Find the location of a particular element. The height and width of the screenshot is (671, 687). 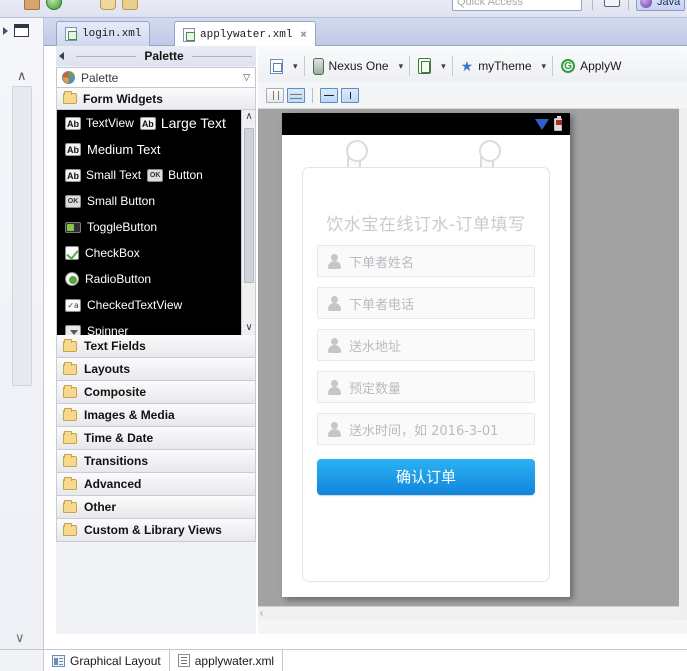

palette-item-large-text: Ab Large Text is located at coordinates (182, 123).